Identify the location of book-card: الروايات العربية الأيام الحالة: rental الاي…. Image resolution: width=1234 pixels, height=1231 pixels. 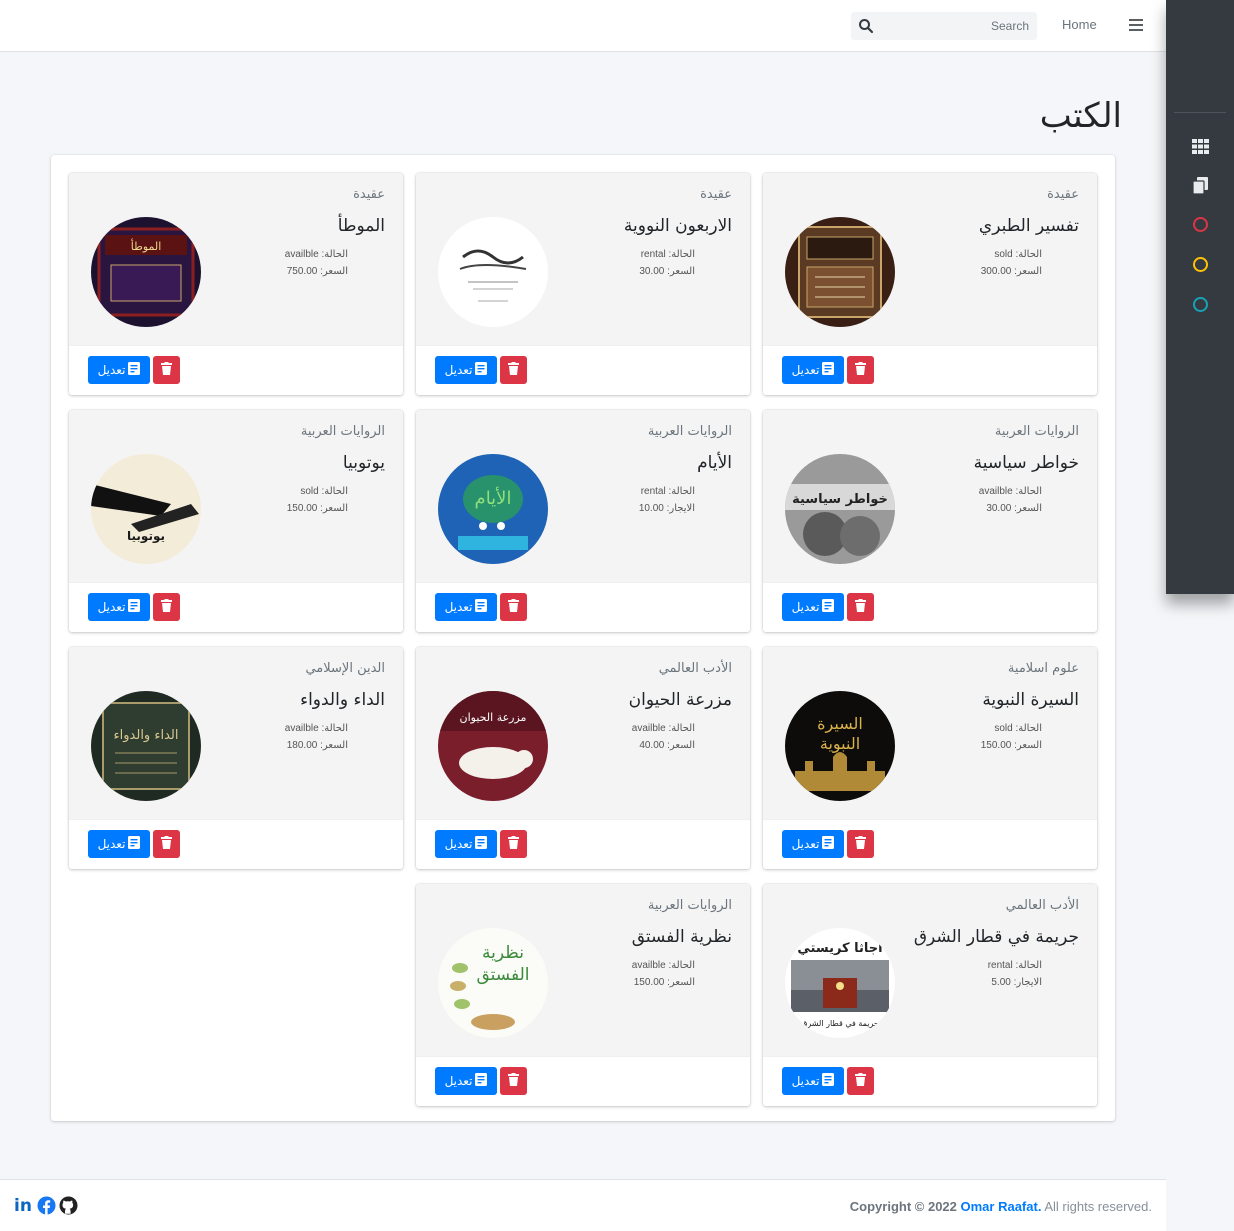
(583, 521).